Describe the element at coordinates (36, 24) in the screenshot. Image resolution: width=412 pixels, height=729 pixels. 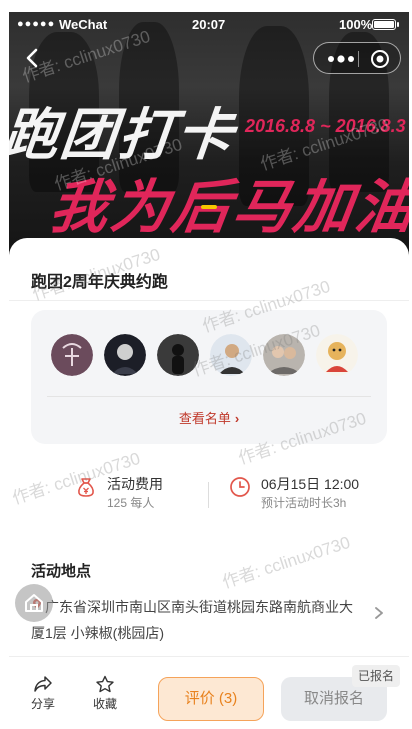
I see `signal-icon: ●●●●●` at that location.